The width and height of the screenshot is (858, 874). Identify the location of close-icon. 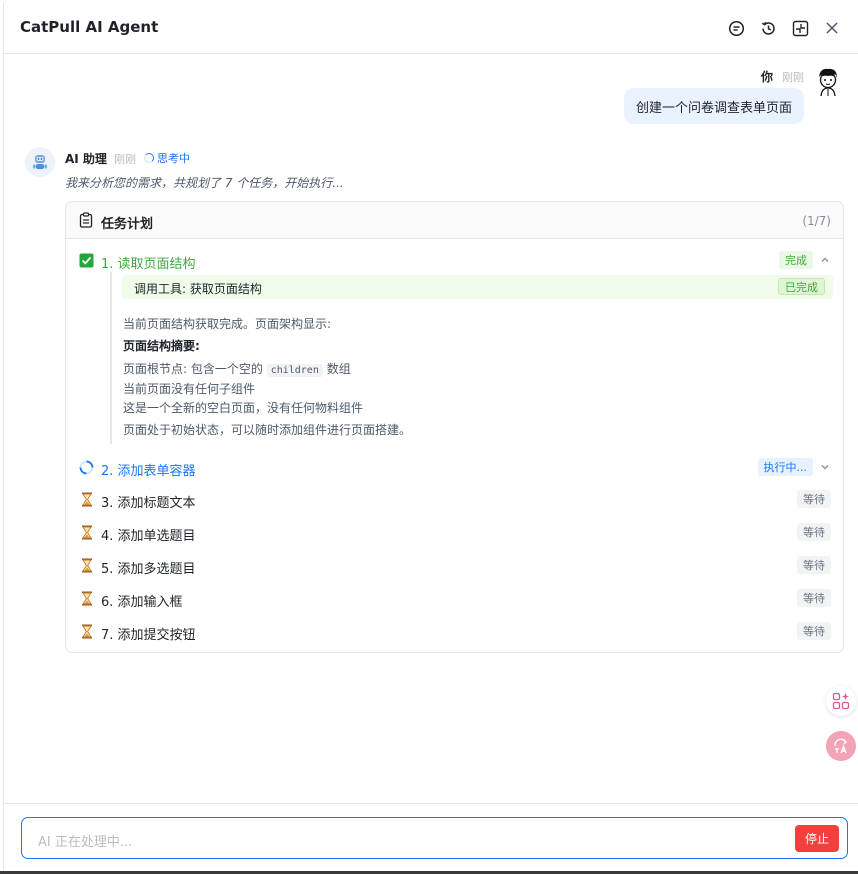
(832, 28).